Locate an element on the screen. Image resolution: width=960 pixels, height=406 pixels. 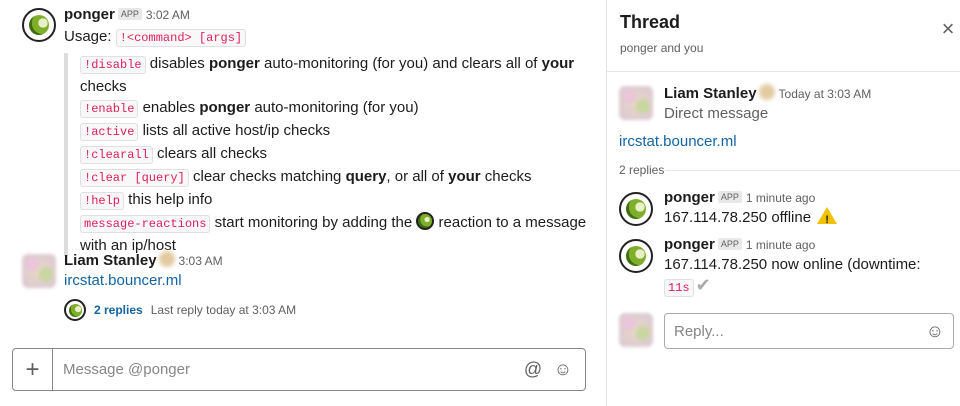
replies-link: 2 replies is located at coordinates (118, 310).